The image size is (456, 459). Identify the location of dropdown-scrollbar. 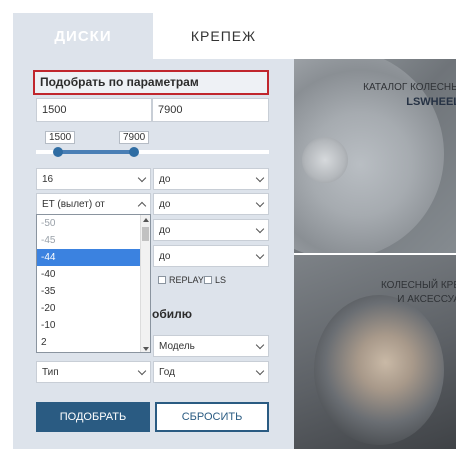
(145, 283).